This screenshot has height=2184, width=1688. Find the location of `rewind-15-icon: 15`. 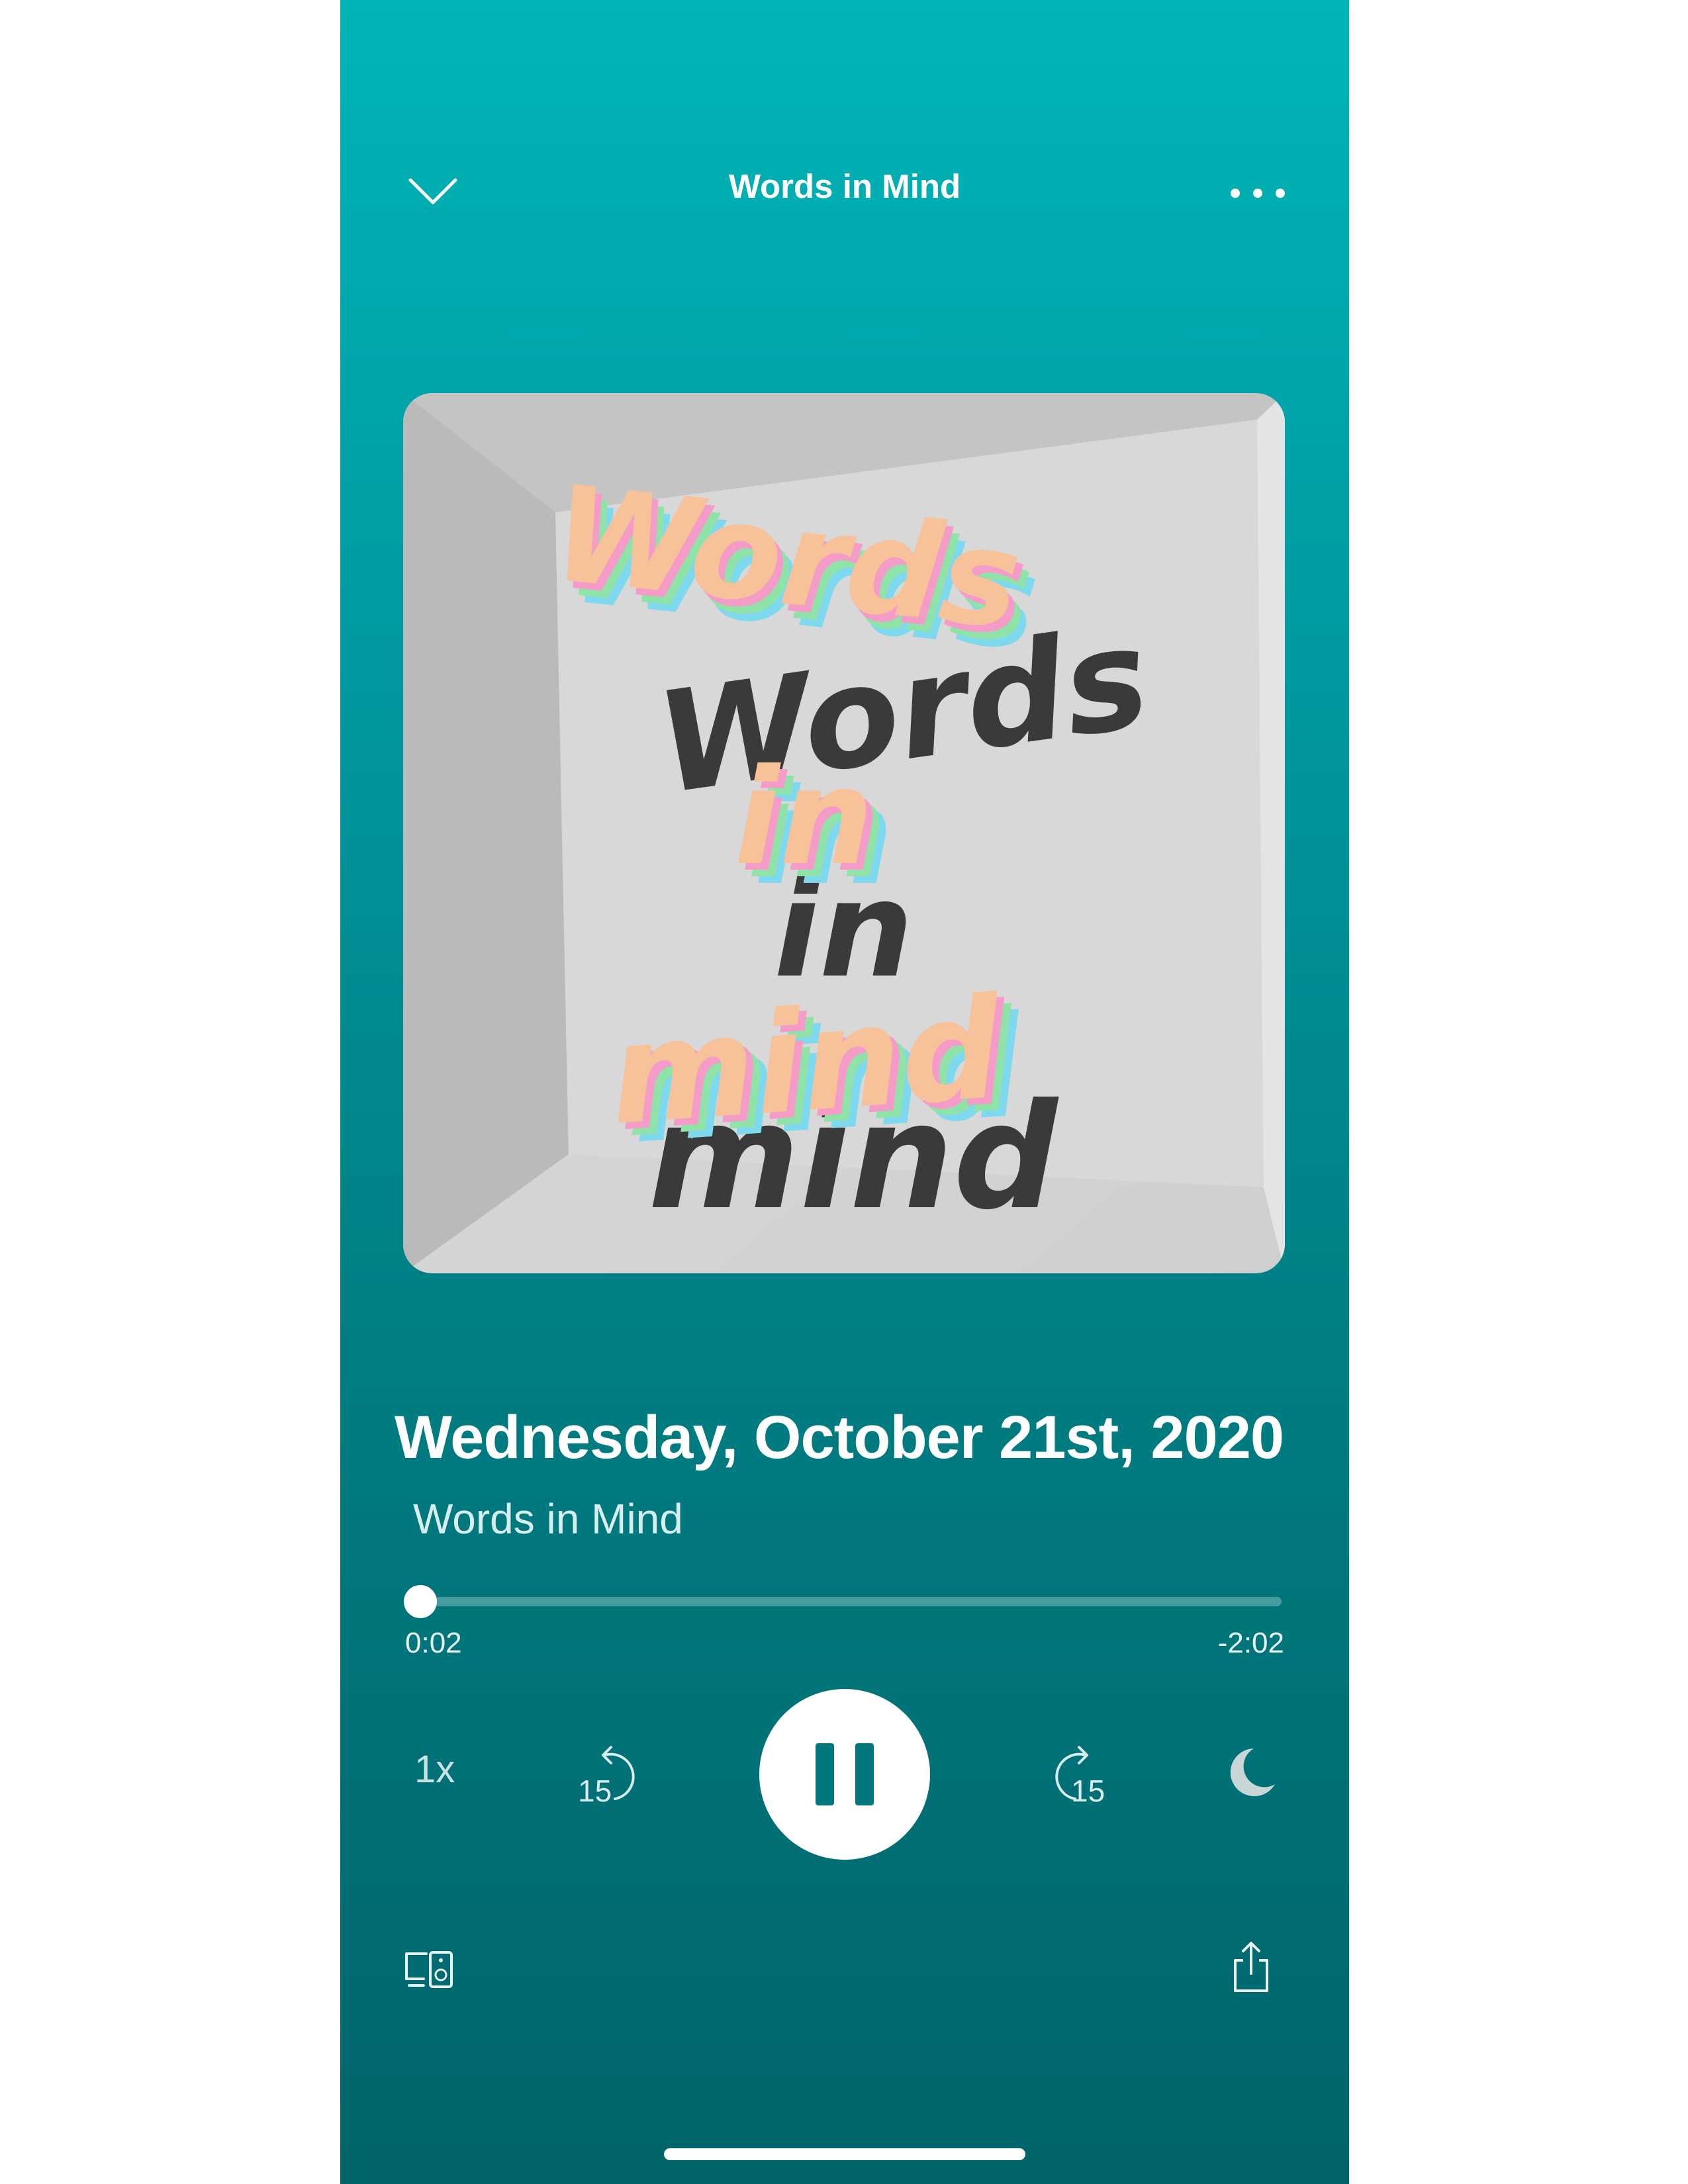

rewind-15-icon: 15 is located at coordinates (611, 1775).